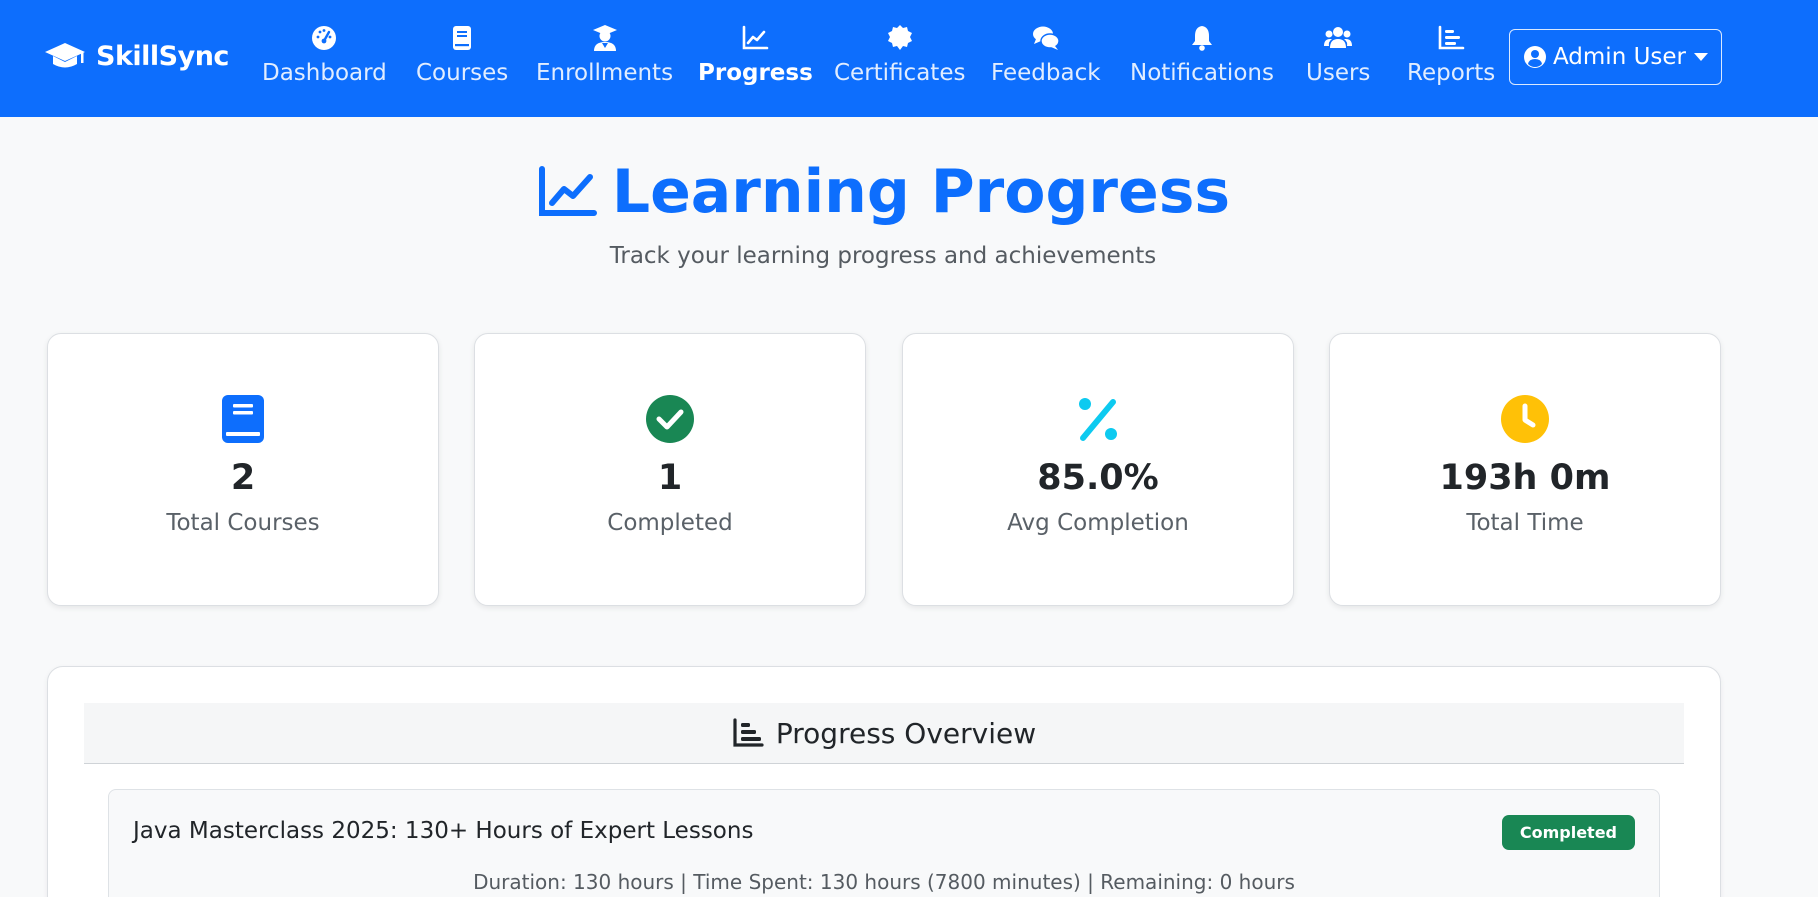 Image resolution: width=1818 pixels, height=897 pixels. What do you see at coordinates (604, 56) in the screenshot?
I see `nav-item-enrollments: Enrollments` at bounding box center [604, 56].